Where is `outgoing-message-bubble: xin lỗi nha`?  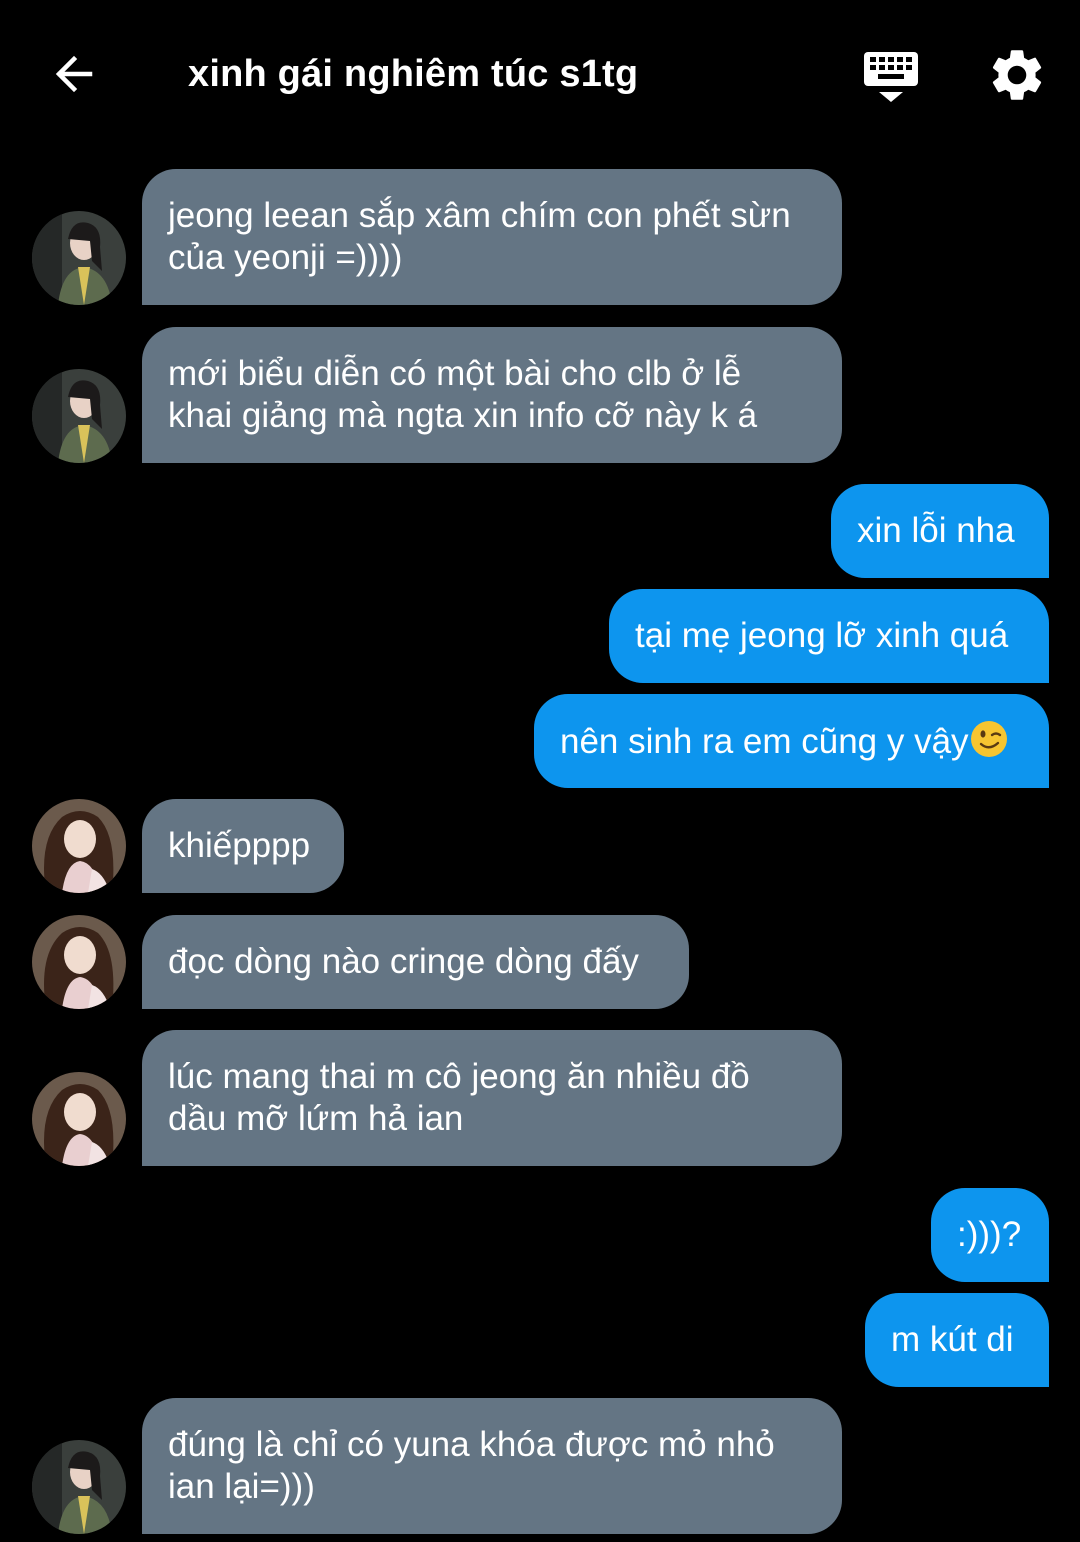
outgoing-message-bubble: xin lỗi nha is located at coordinates (940, 531).